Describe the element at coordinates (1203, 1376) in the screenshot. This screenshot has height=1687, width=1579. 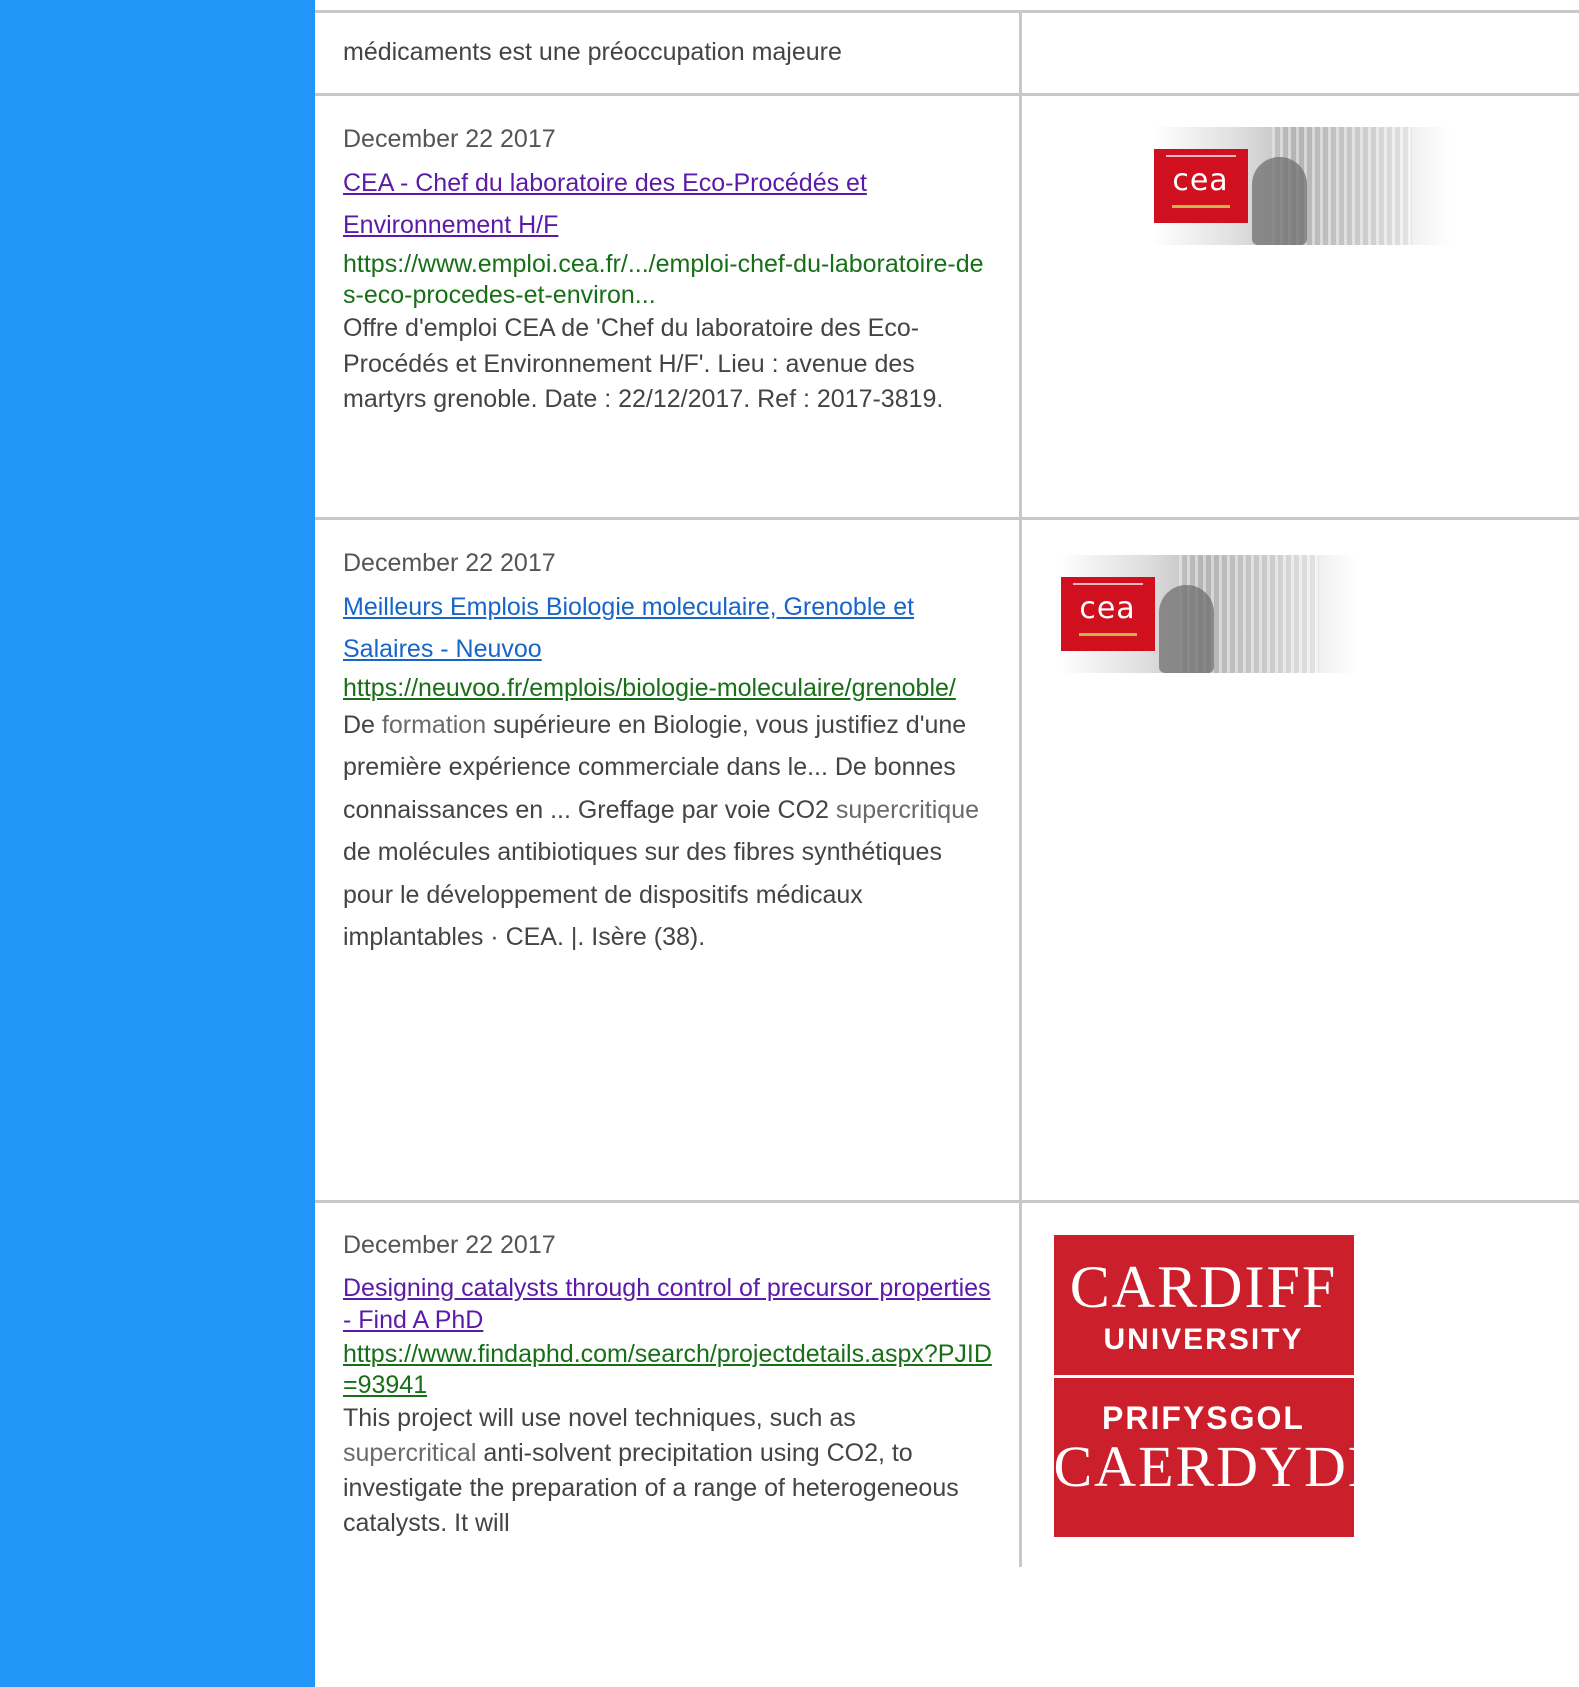
I see `cardiff-logo-divider` at that location.